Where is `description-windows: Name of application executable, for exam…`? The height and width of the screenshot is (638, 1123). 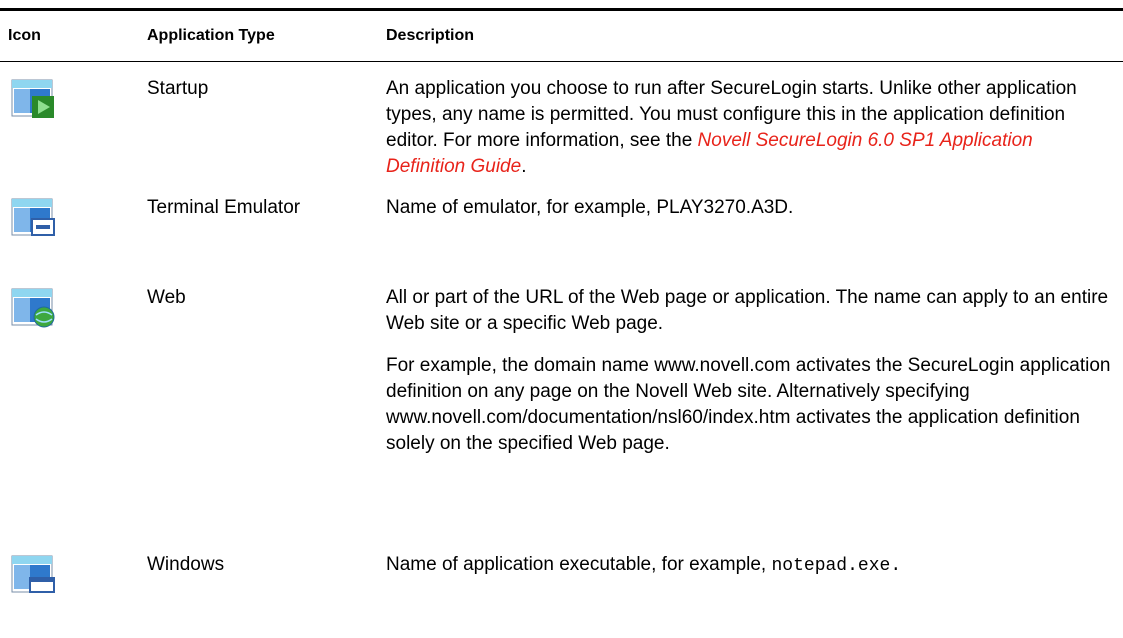
description-windows: Name of application executable, for exam… is located at coordinates (752, 565).